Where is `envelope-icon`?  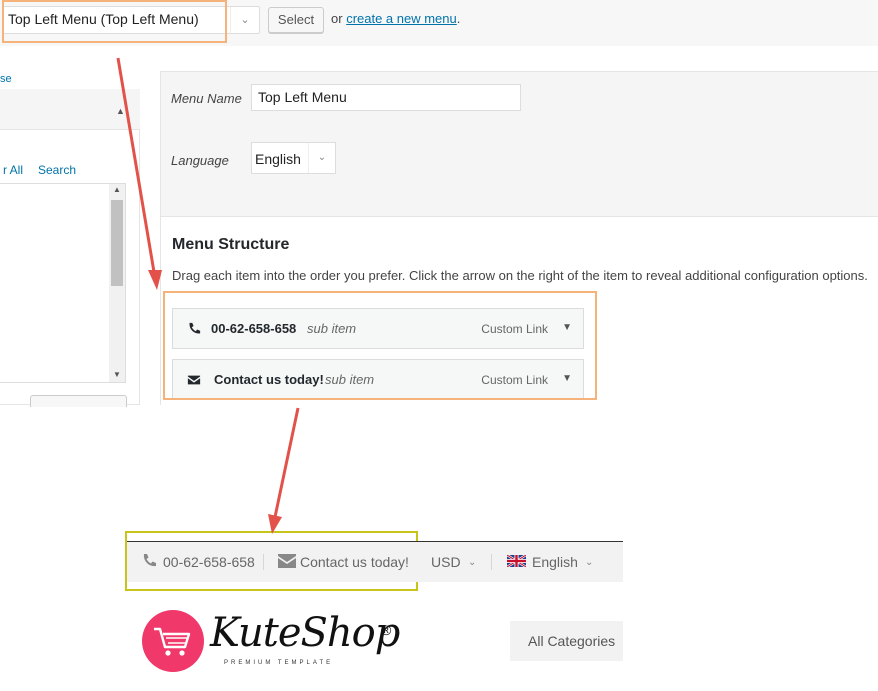
envelope-icon is located at coordinates (287, 561).